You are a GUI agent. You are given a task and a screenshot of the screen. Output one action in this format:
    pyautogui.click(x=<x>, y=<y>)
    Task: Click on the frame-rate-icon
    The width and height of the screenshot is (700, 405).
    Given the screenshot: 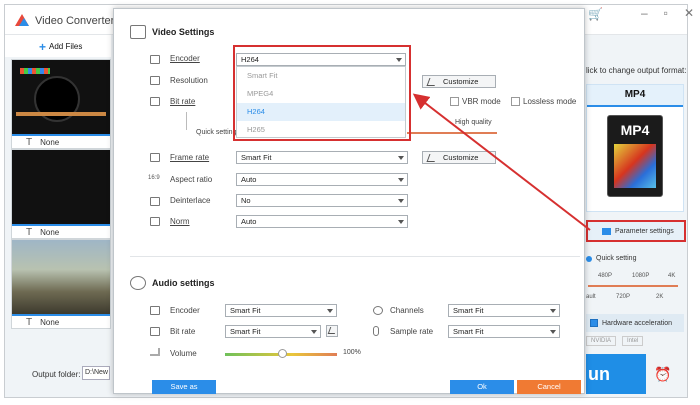 What is the action you would take?
    pyautogui.click(x=155, y=157)
    